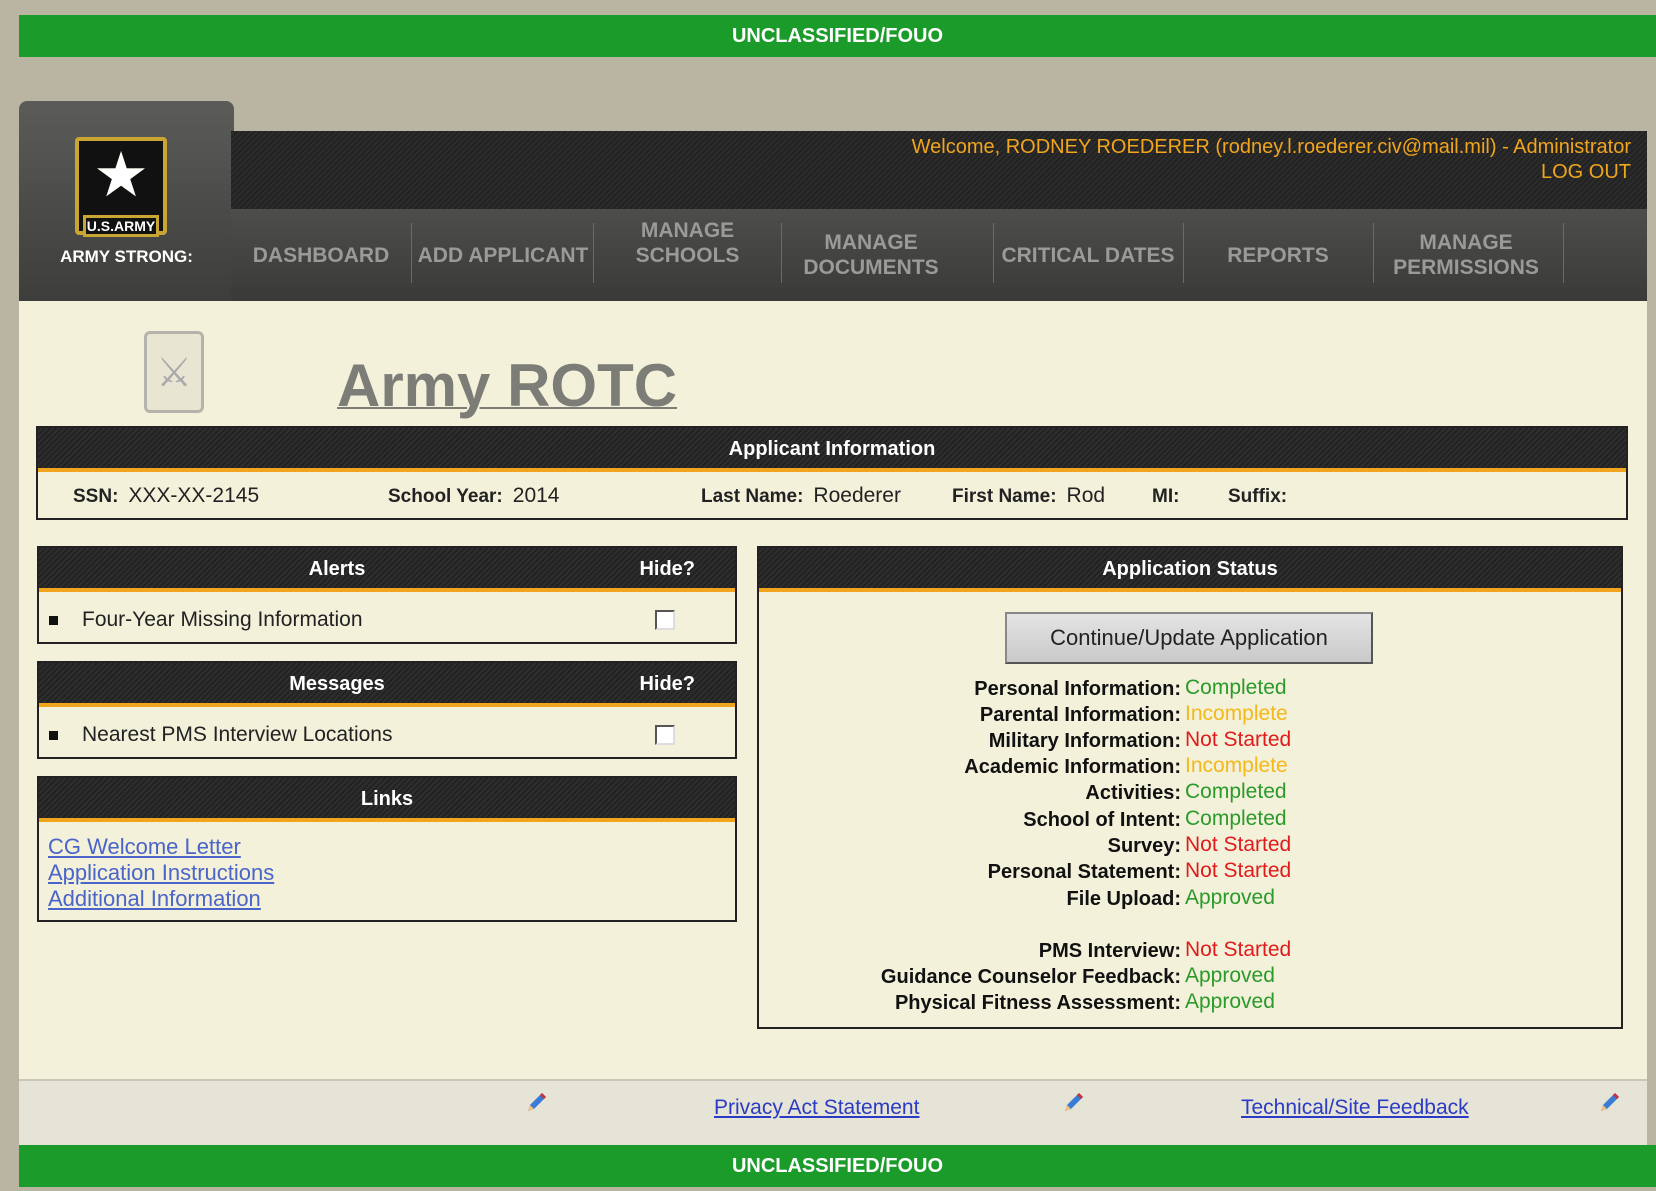 This screenshot has width=1656, height=1191. I want to click on school-year-field: School Year: 2014, so click(474, 495).